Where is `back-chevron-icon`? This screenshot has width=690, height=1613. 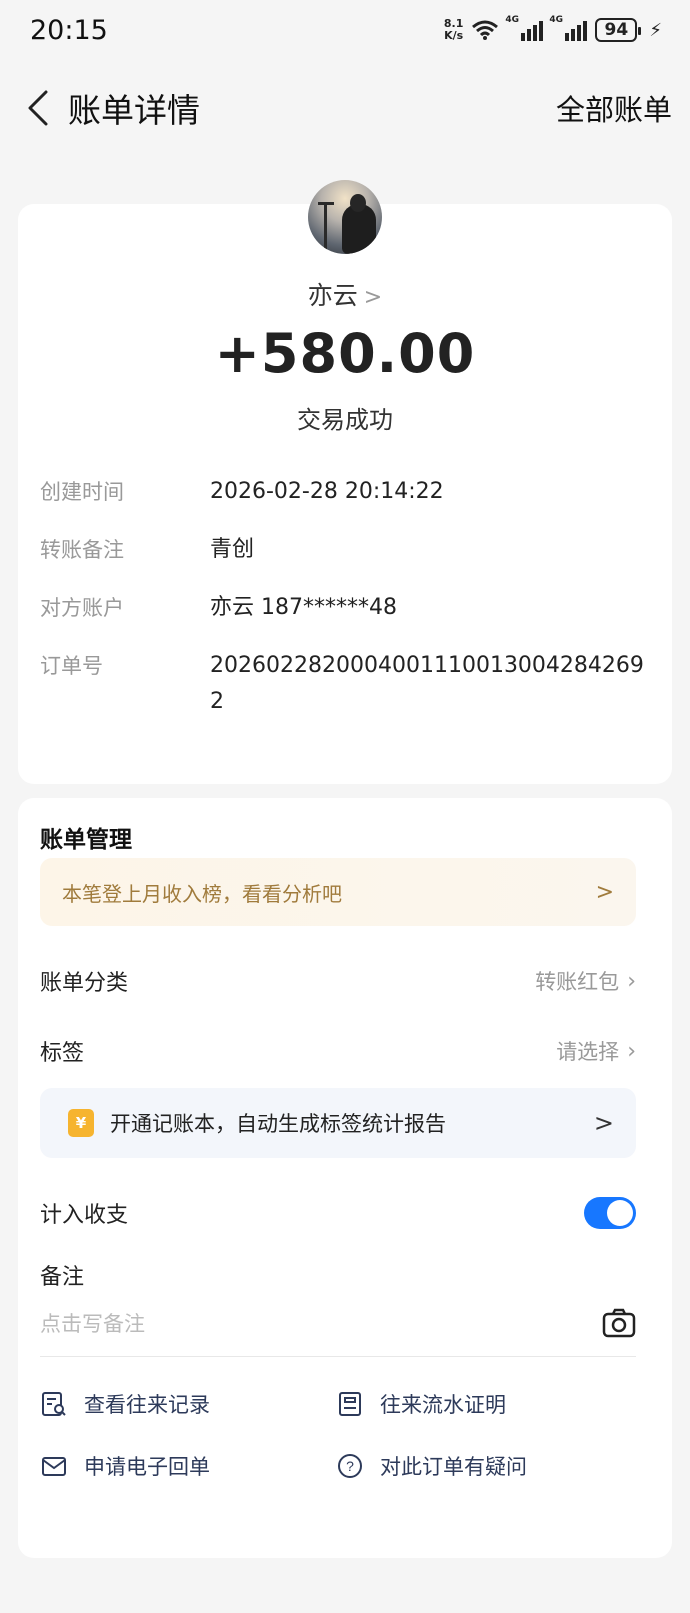 back-chevron-icon is located at coordinates (38, 108).